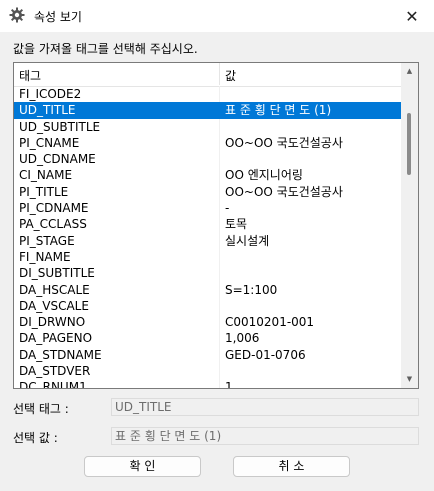 This screenshot has height=491, width=434. What do you see at coordinates (207, 94) in the screenshot?
I see `table-row: FI_ICODE2` at bounding box center [207, 94].